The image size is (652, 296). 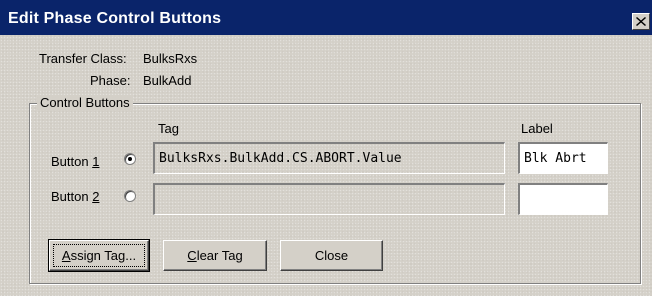 I want to click on button-1-label-field: Blk Abrt, so click(x=563, y=158).